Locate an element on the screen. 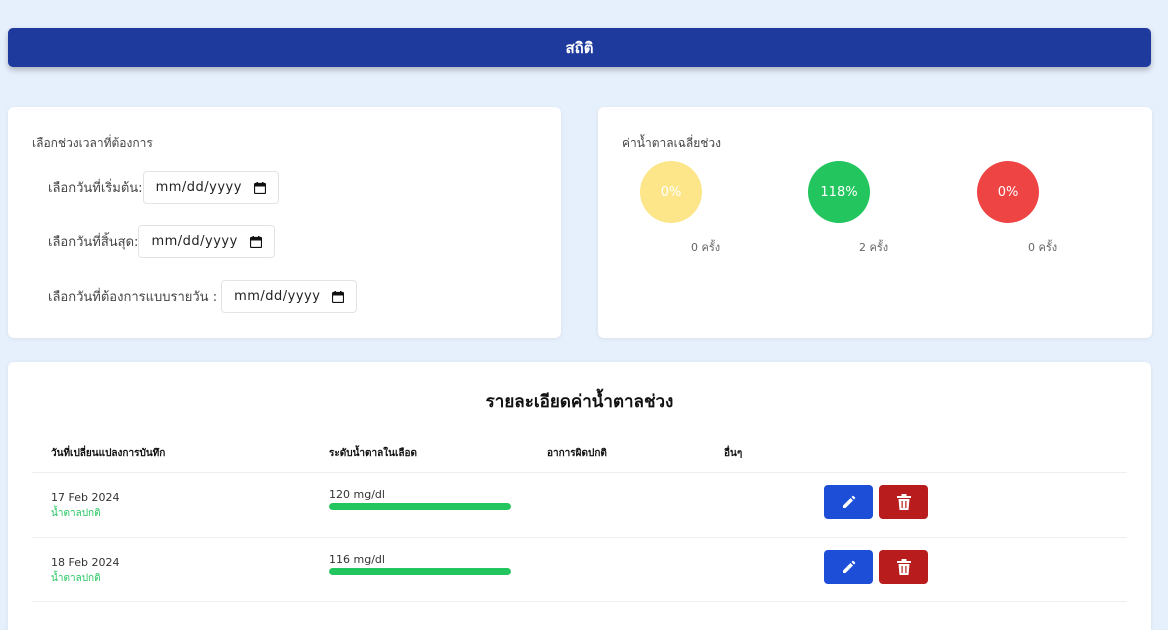 Image resolution: width=1168 pixels, height=630 pixels. row1-level: 120 mg/dl is located at coordinates (357, 494).